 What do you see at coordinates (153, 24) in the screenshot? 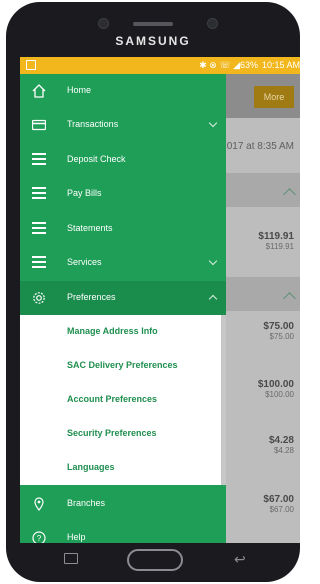
I see `earpiece-speaker` at bounding box center [153, 24].